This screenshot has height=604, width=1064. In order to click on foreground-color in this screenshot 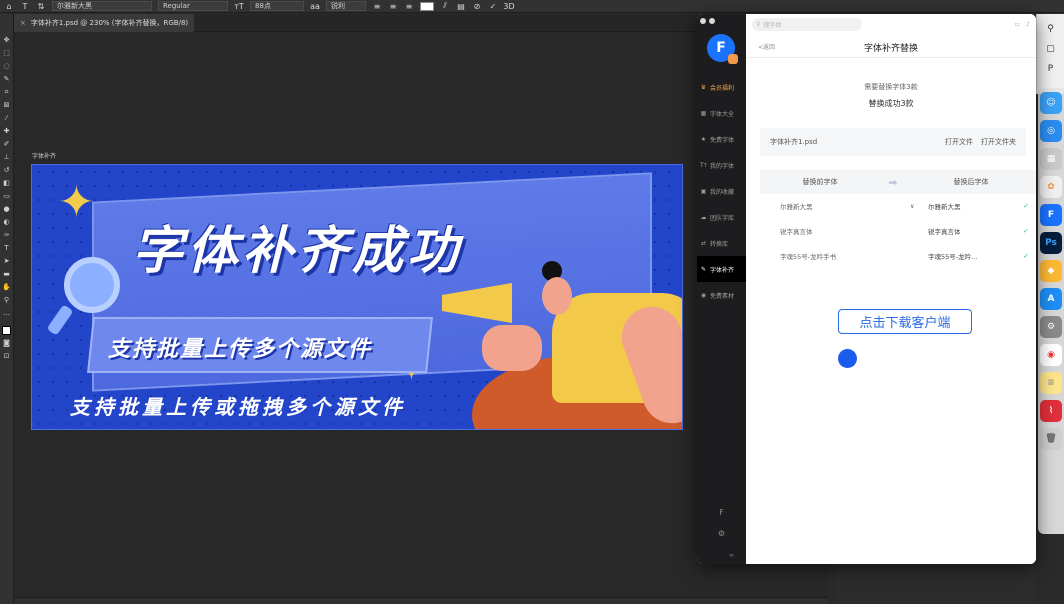, I will do `click(6, 330)`.